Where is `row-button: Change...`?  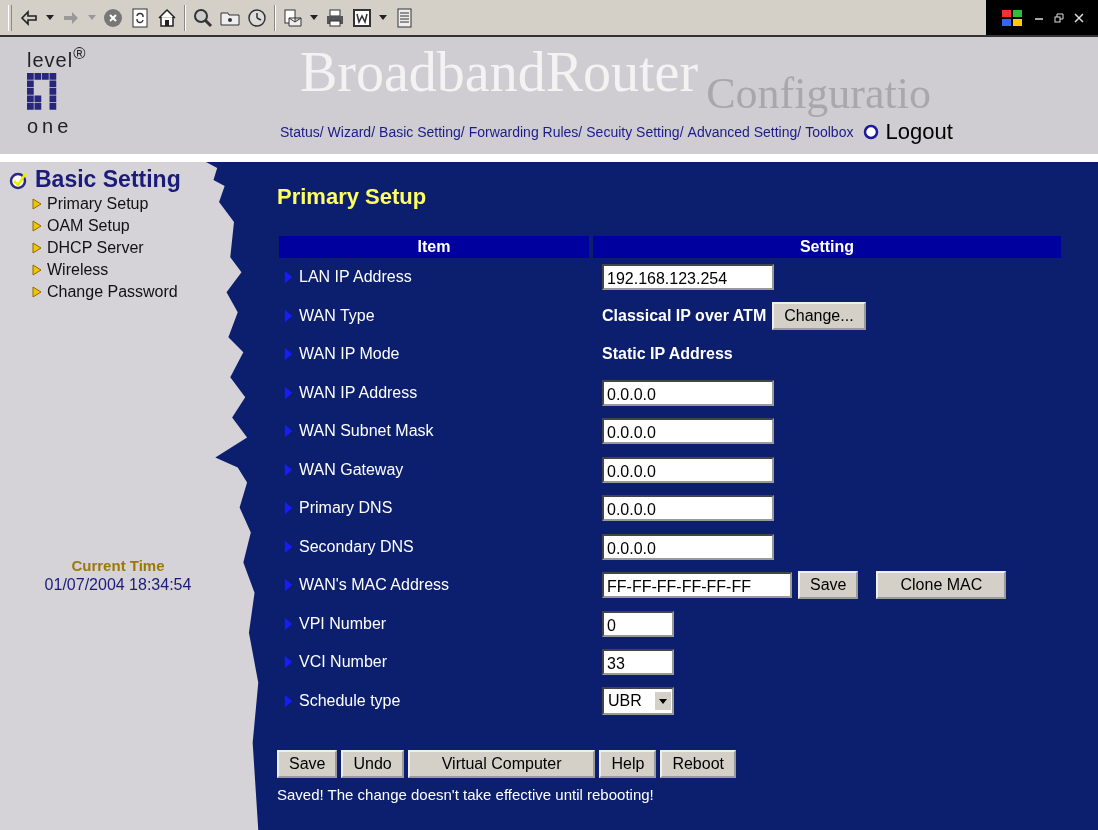
row-button: Change... is located at coordinates (819, 315).